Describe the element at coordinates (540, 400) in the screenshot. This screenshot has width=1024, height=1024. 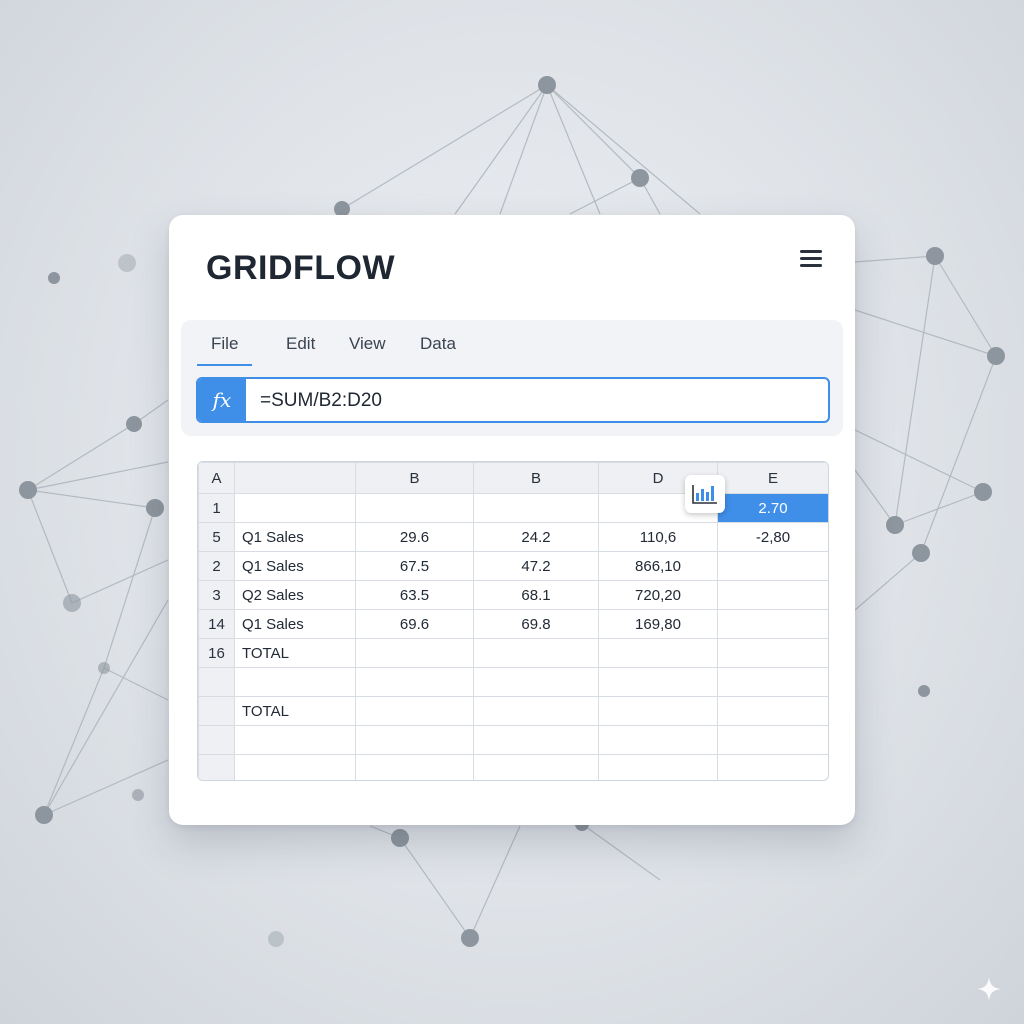
I see `formula-input` at that location.